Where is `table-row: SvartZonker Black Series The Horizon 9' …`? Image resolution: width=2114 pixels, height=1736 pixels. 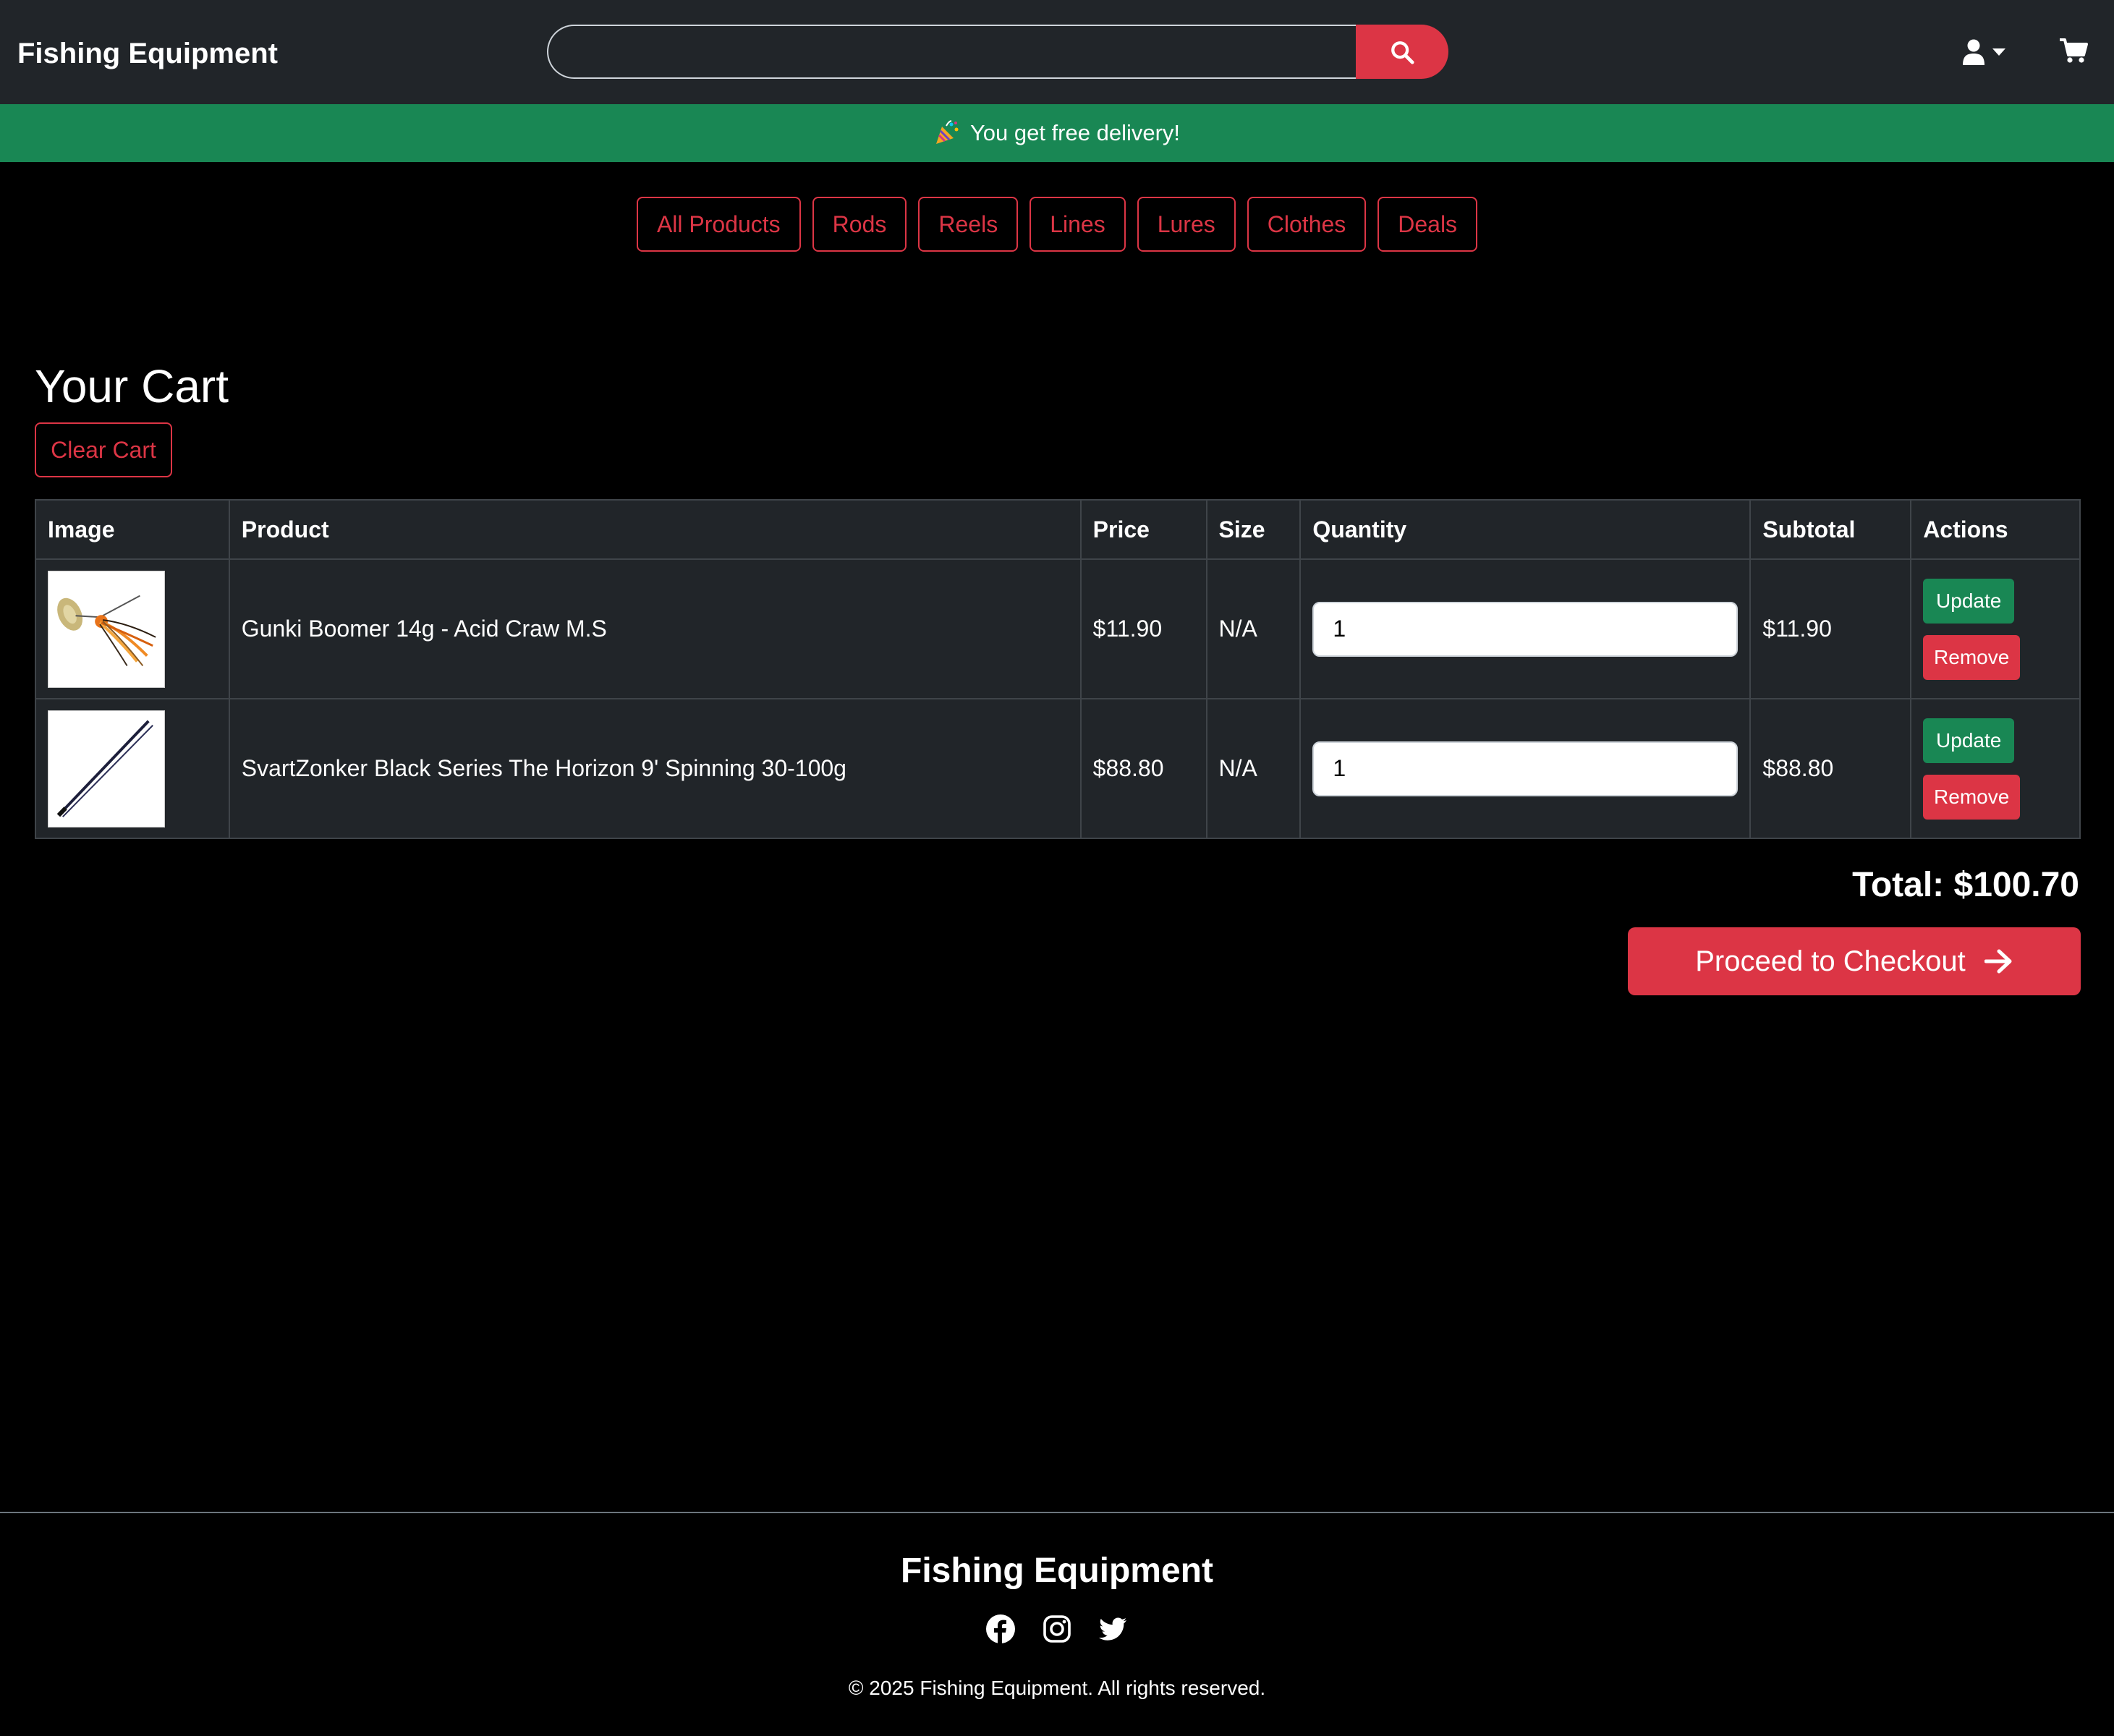
table-row: SvartZonker Black Series The Horizon 9' … is located at coordinates (1058, 768).